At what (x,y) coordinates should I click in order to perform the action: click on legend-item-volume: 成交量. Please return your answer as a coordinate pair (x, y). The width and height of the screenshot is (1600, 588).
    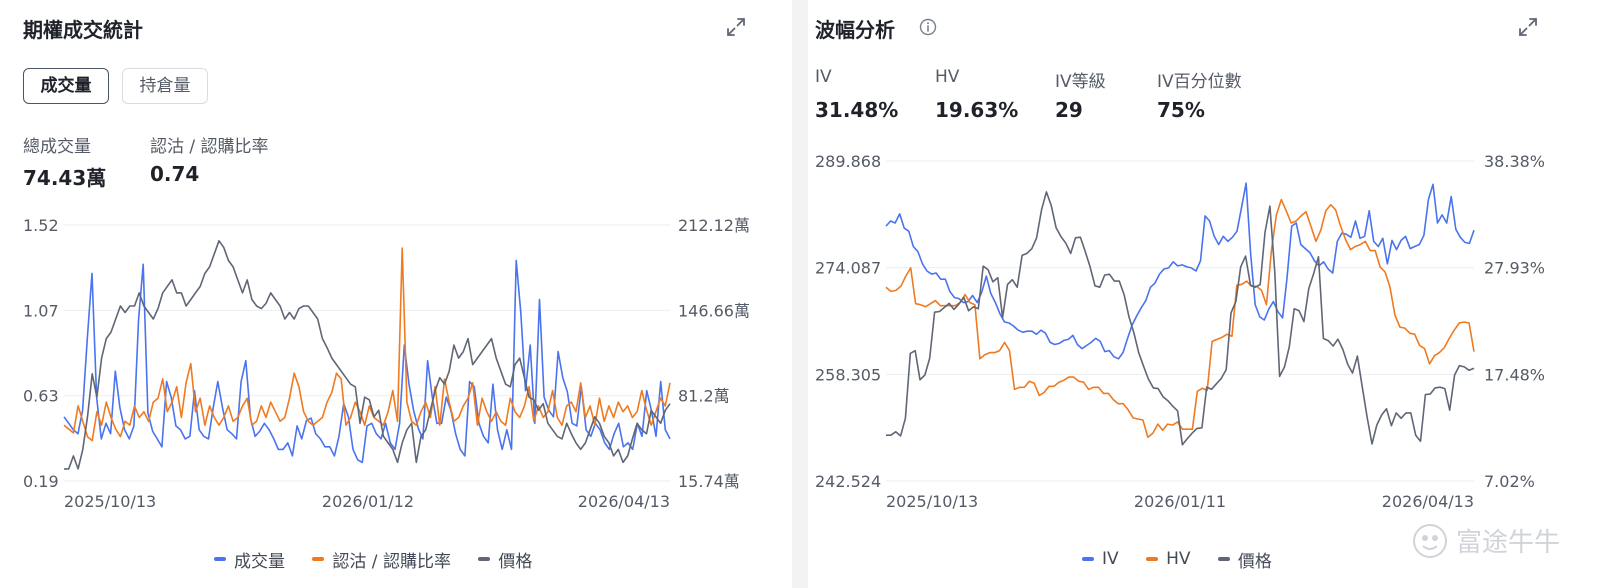
    Looking at the image, I should click on (249, 559).